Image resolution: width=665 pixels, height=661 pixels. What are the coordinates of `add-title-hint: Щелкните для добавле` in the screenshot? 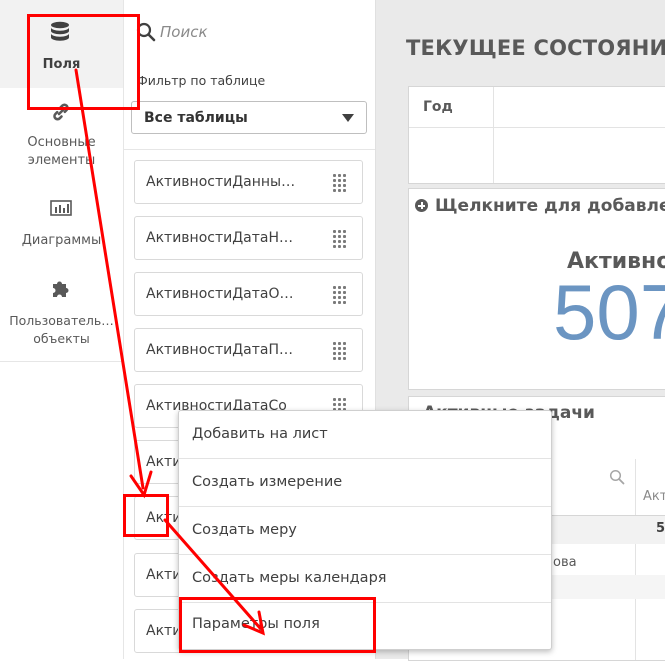 It's located at (550, 206).